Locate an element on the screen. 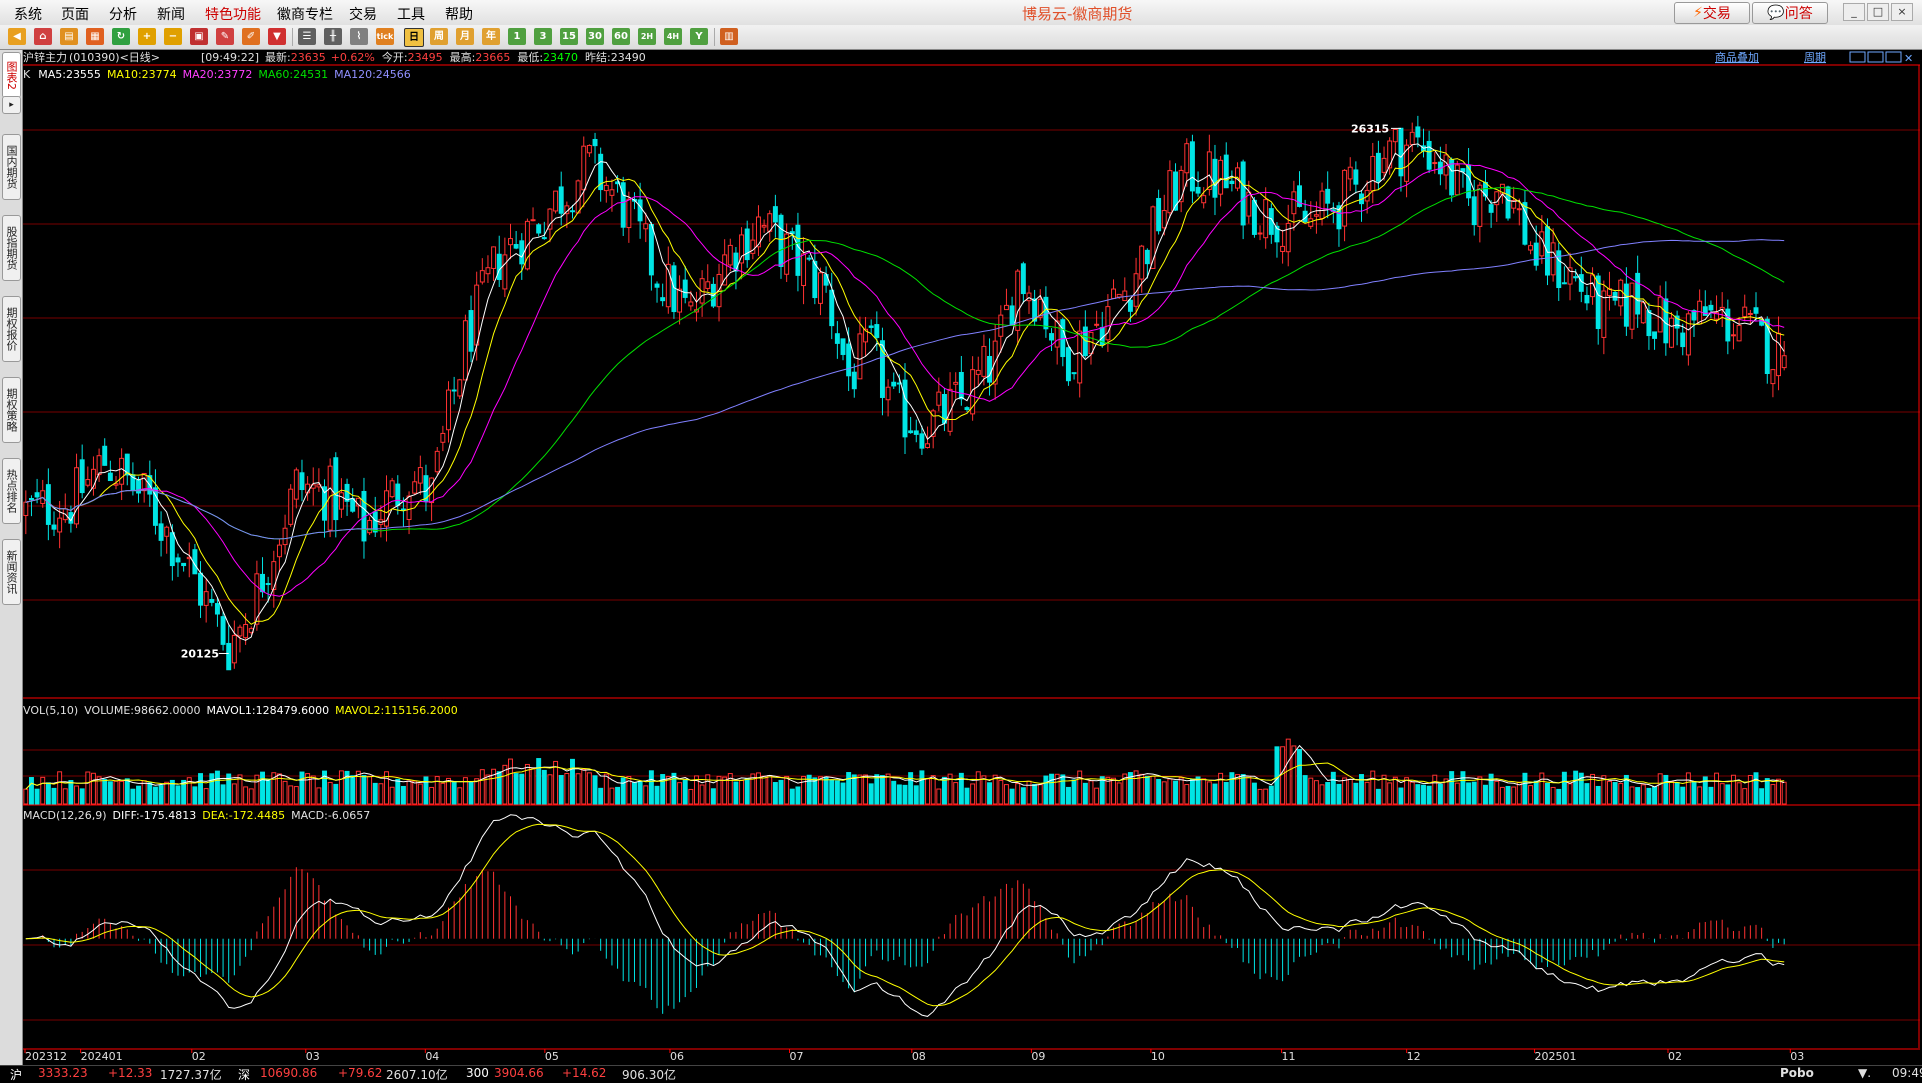  hs300-turnover: 906.30亿 is located at coordinates (649, 1075).